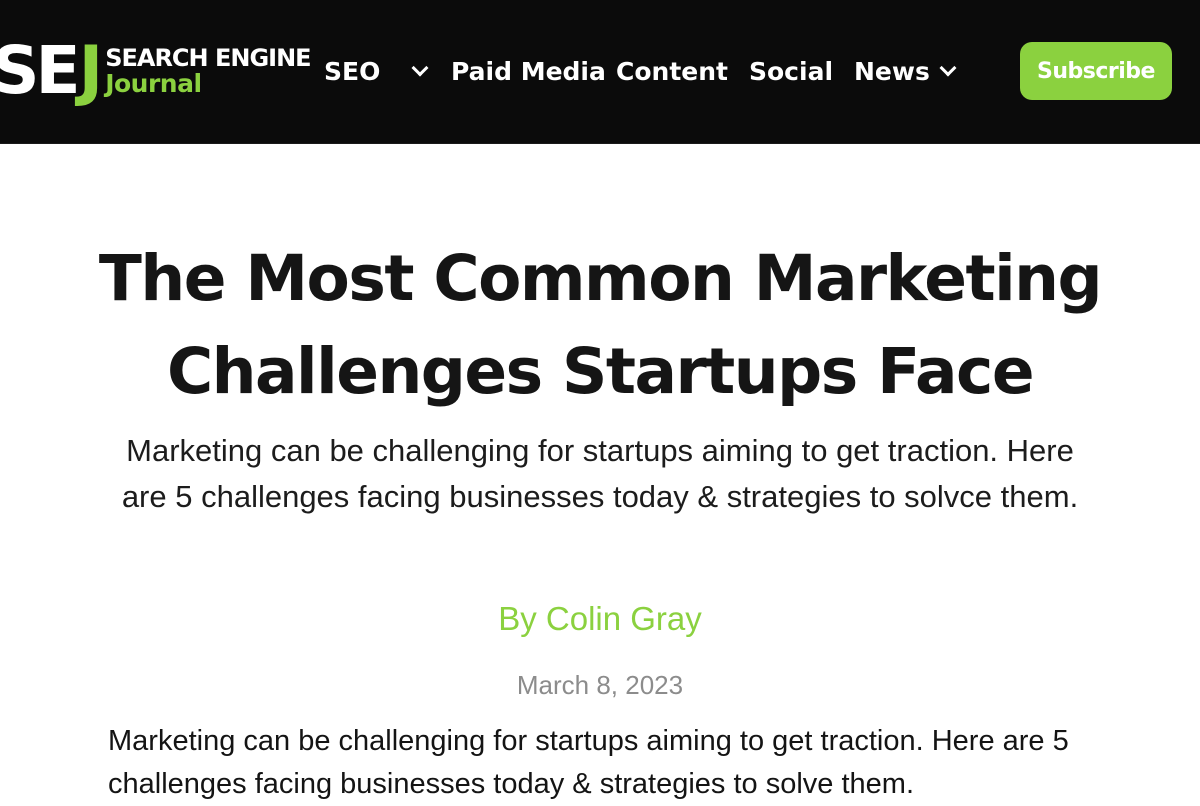  I want to click on nav-item-label: Paid Media, so click(528, 71).